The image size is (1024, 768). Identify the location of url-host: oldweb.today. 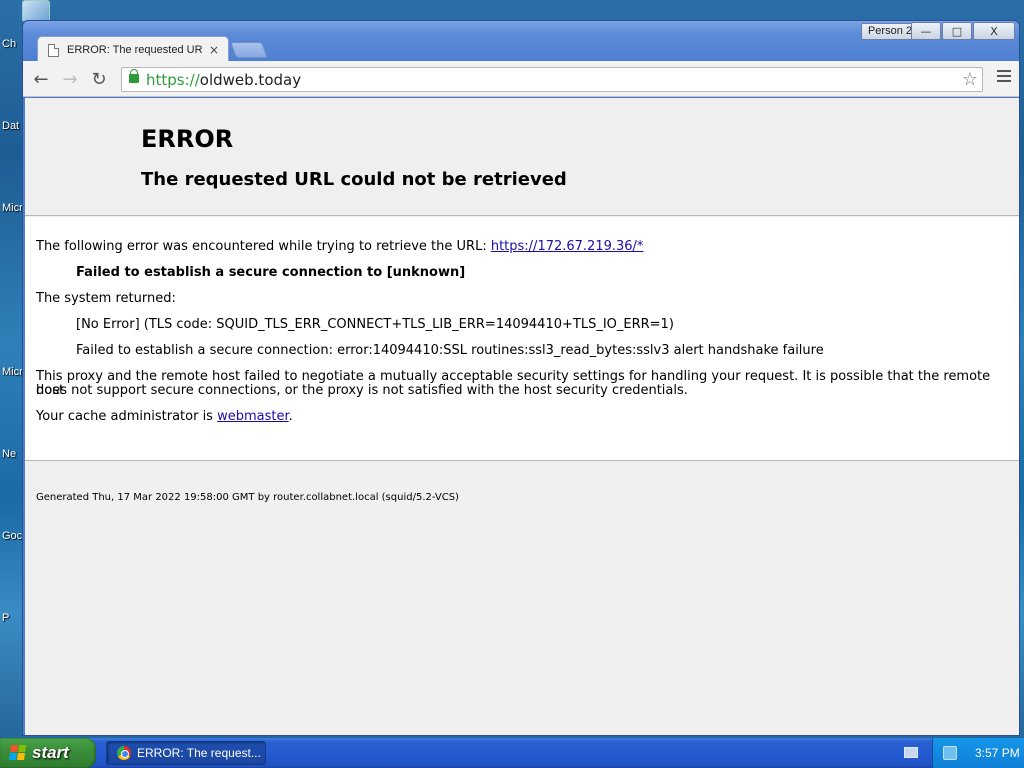
(250, 80).